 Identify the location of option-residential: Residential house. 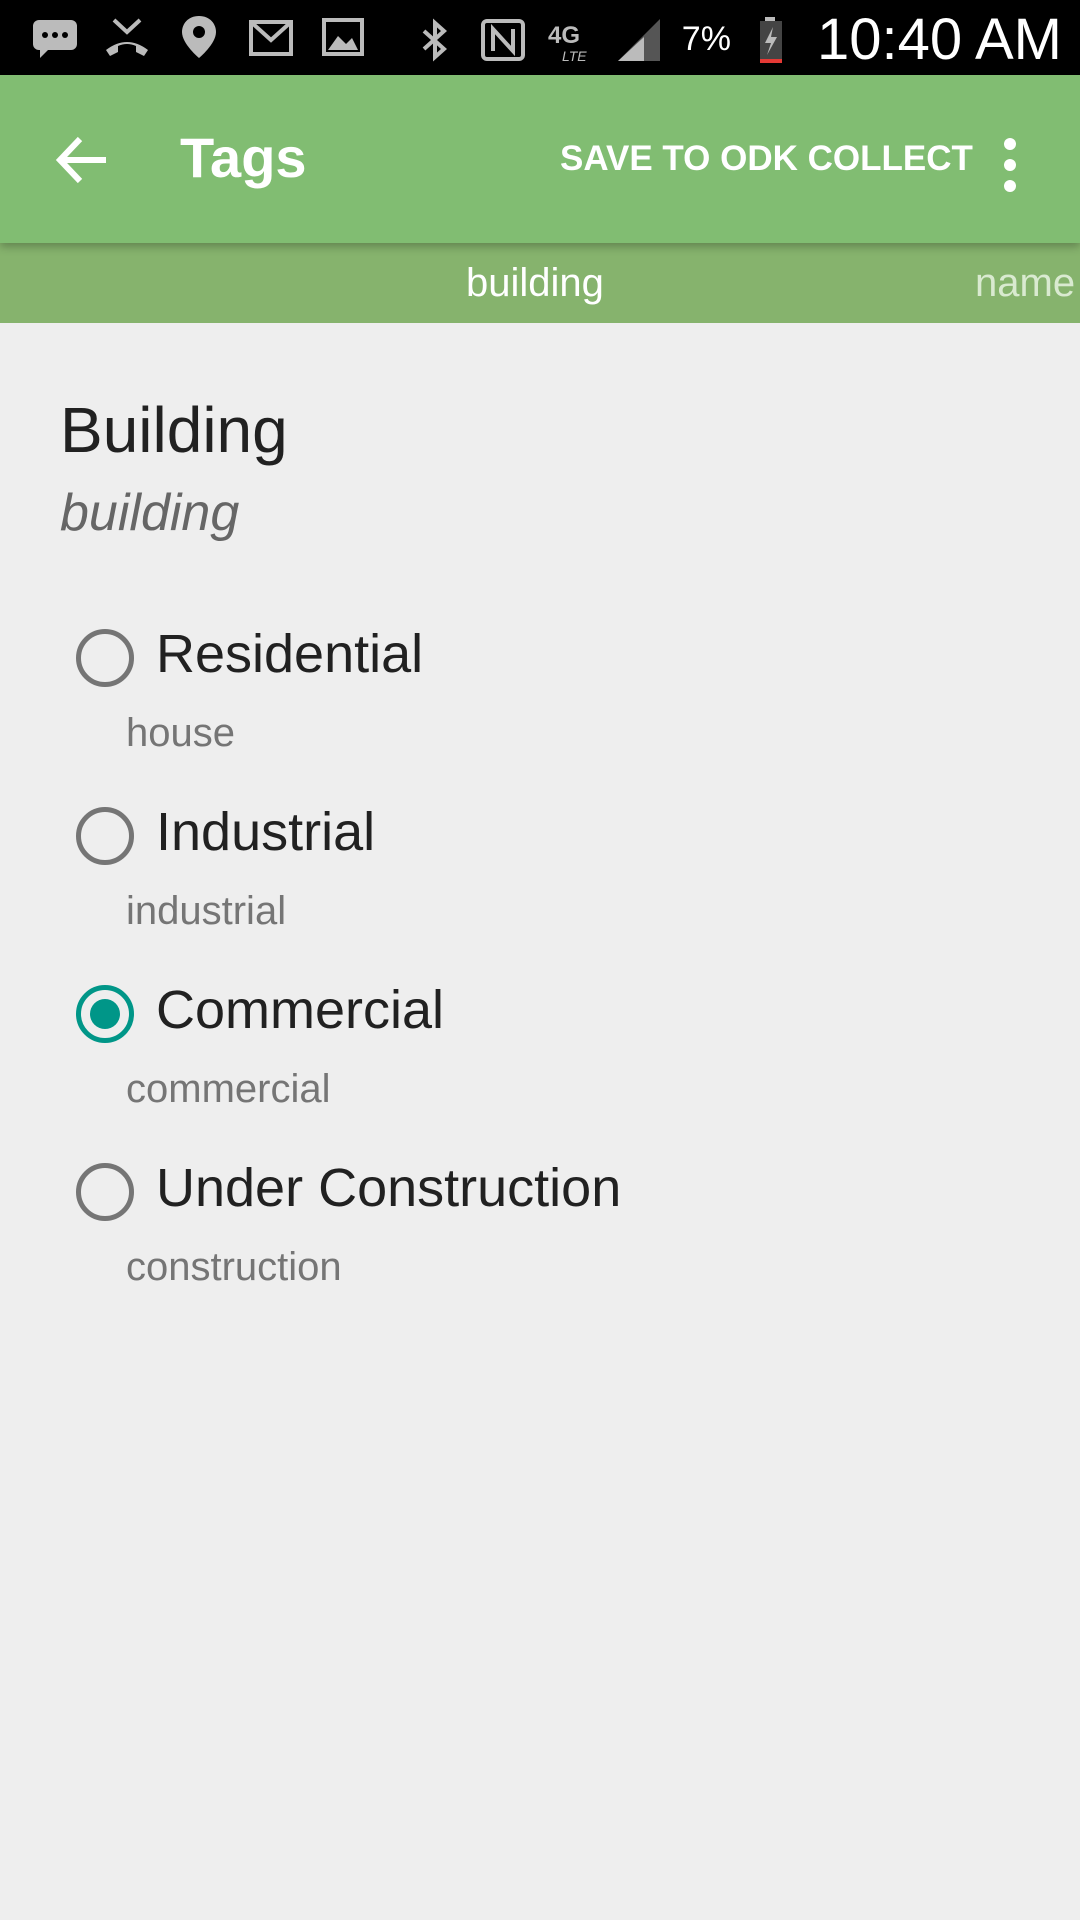
(526, 703).